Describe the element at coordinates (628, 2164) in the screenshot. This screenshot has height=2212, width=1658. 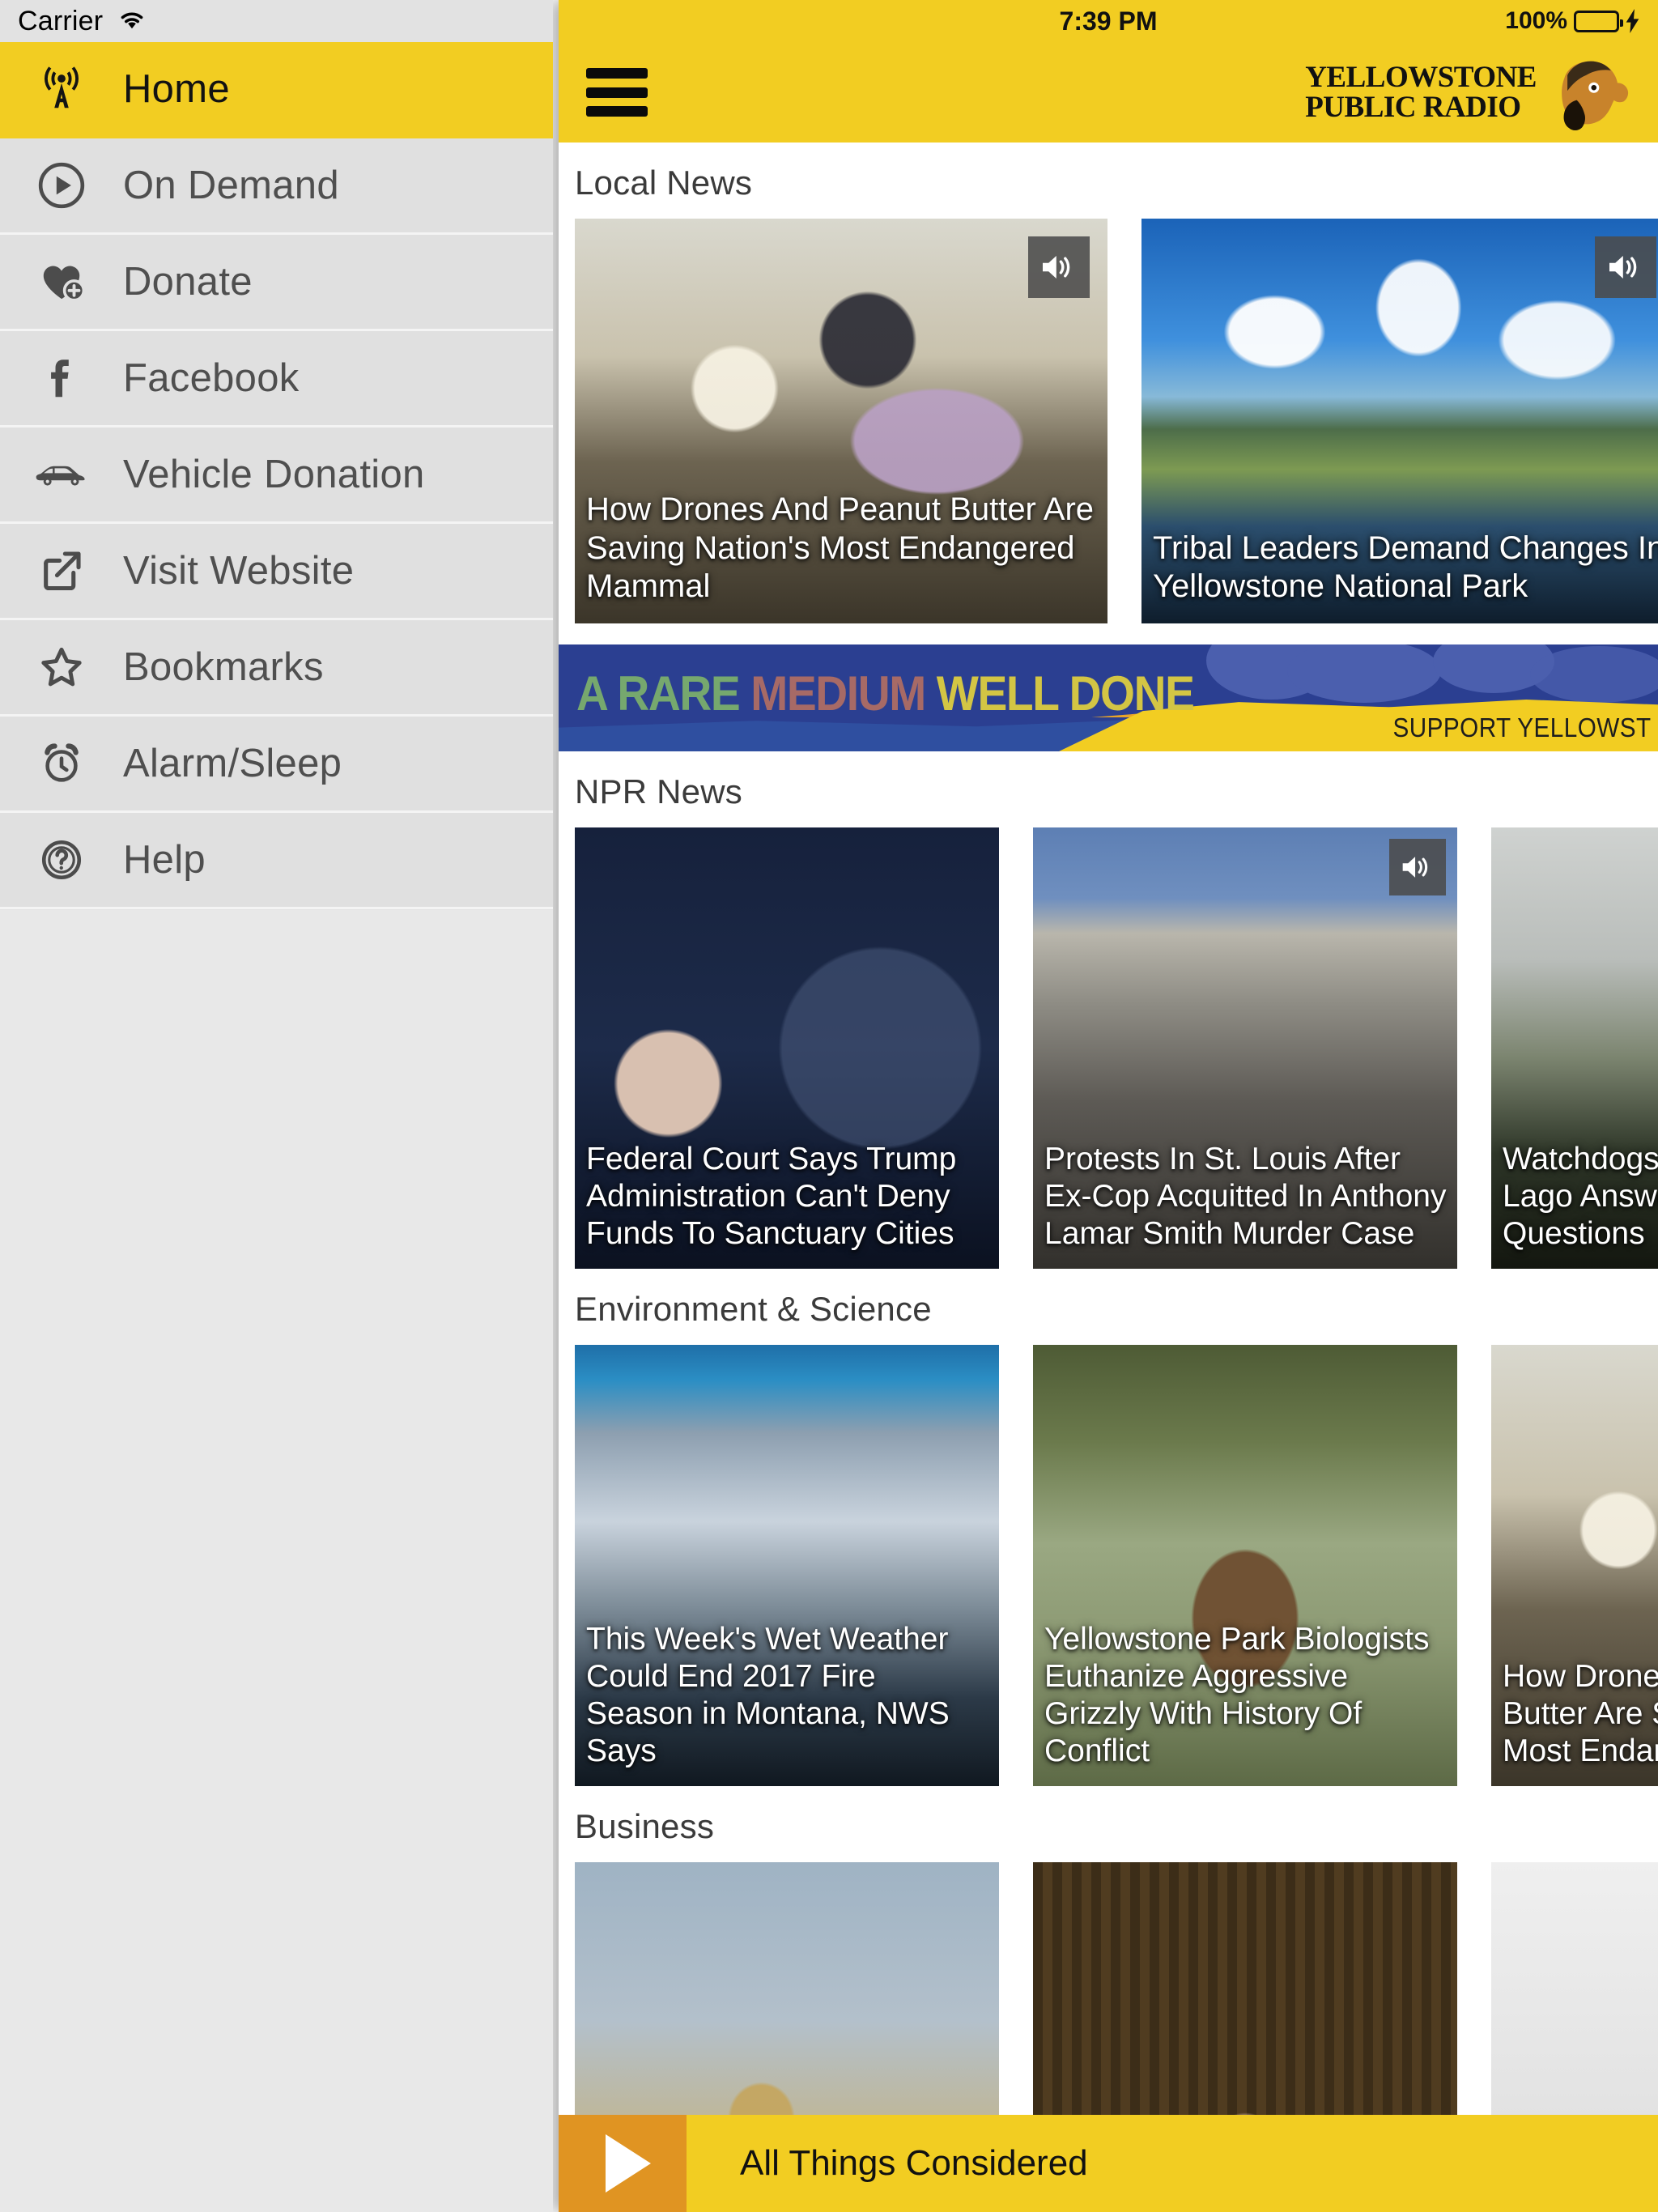
I see `play-icon` at that location.